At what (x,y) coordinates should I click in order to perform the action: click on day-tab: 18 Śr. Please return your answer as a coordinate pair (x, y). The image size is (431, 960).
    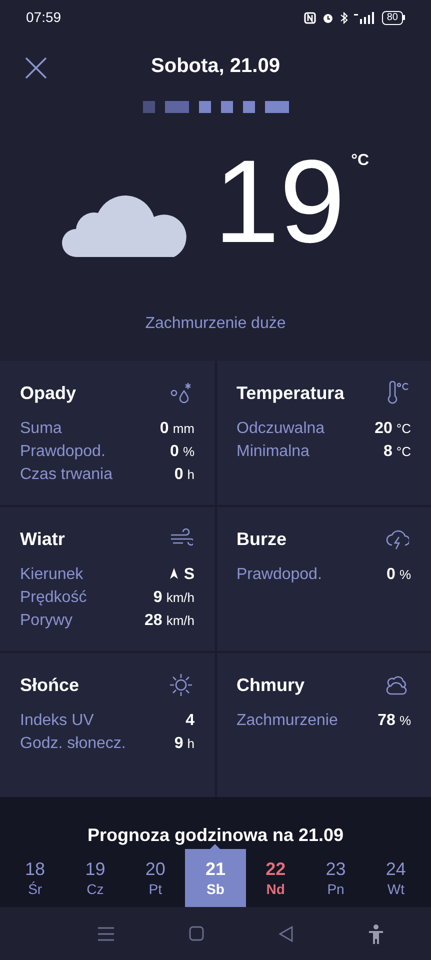
    Looking at the image, I should click on (35, 878).